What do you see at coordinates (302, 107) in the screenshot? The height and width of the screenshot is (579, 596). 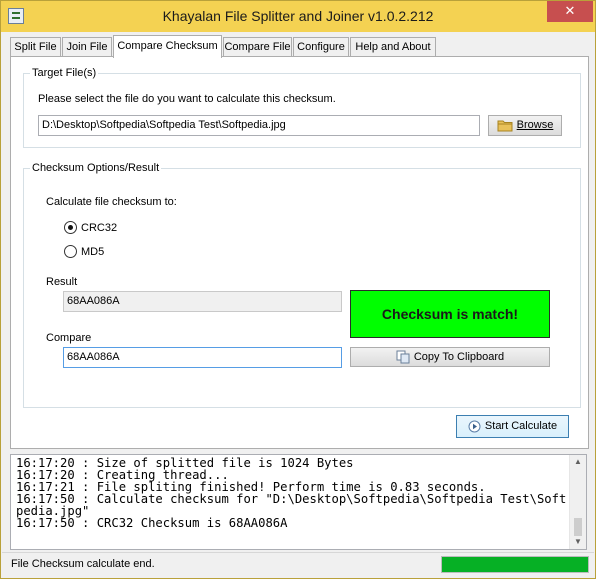 I see `target-files-group: Target File(s)` at bounding box center [302, 107].